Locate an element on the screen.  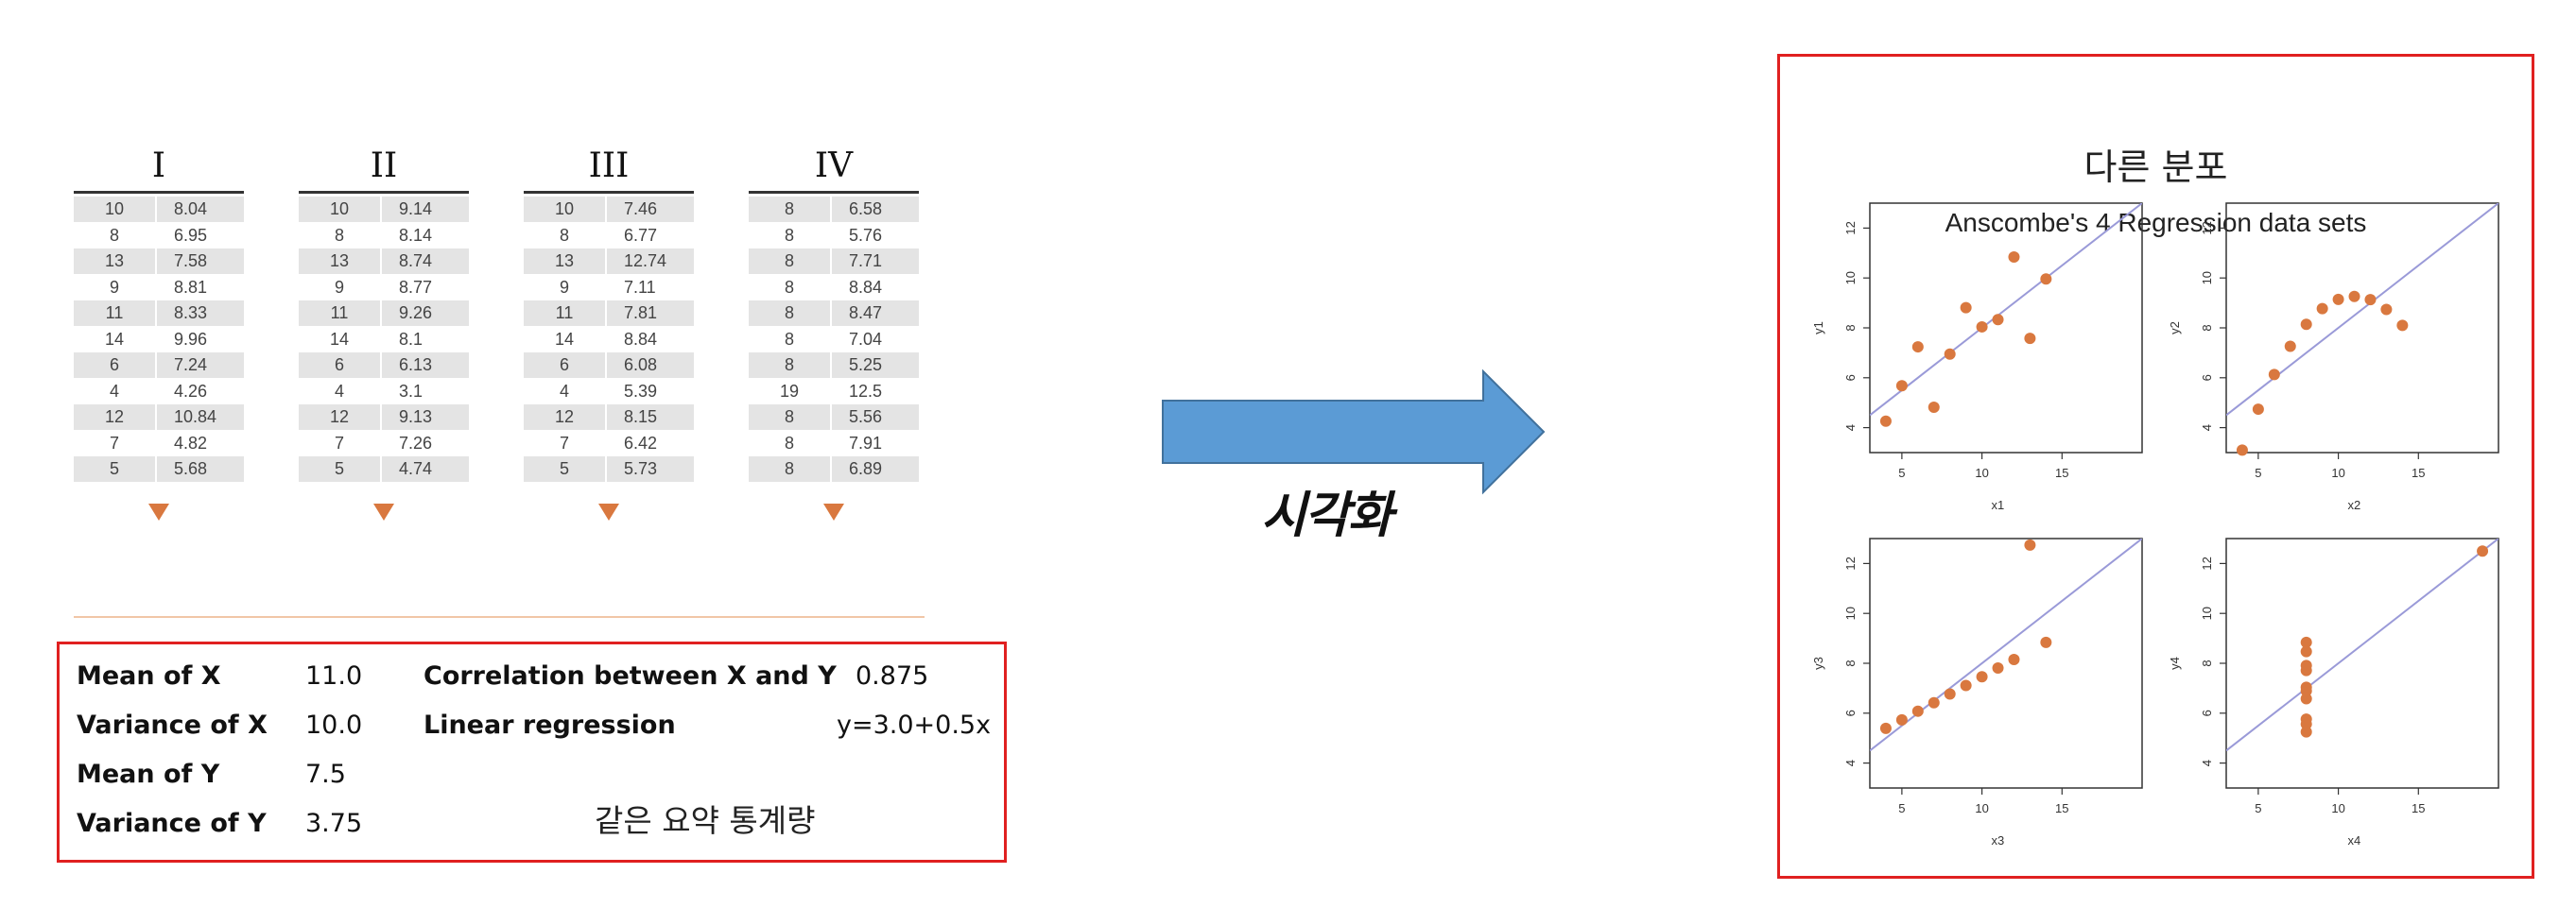
y-cell: 8.47 is located at coordinates (874, 313).